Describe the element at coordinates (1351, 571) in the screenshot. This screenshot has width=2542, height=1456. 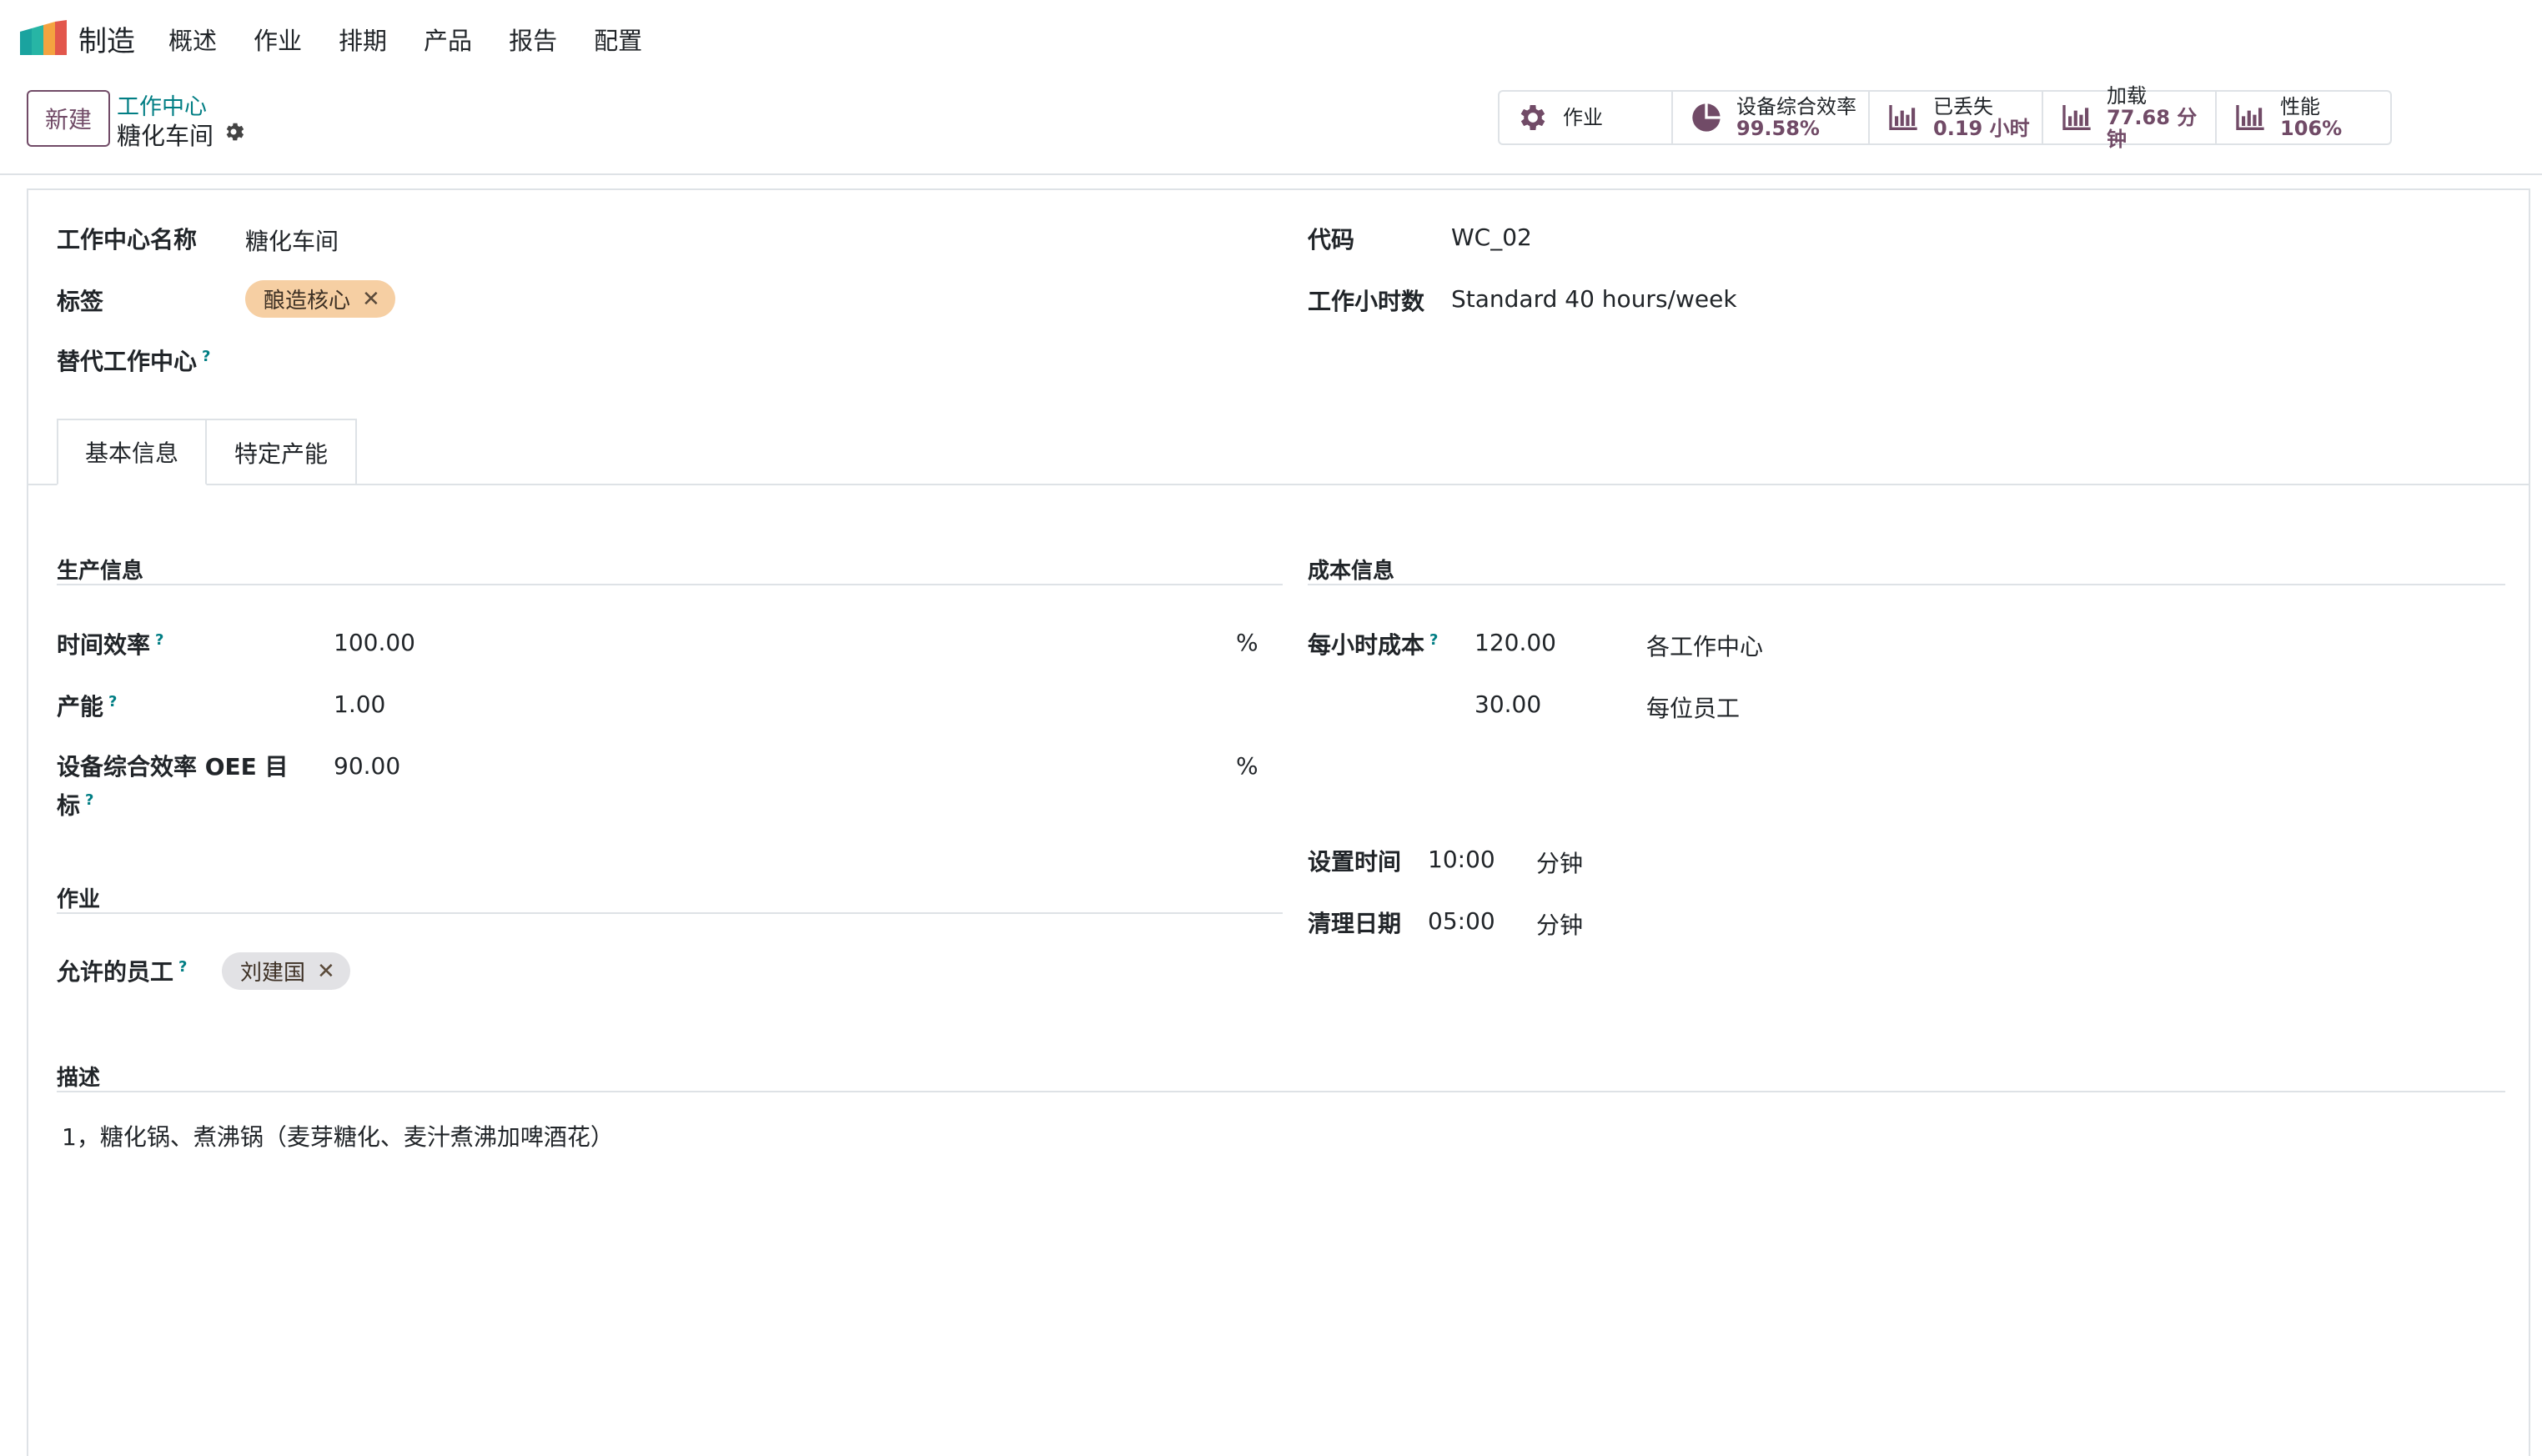
I see `cost-section-title: 成本信息` at that location.